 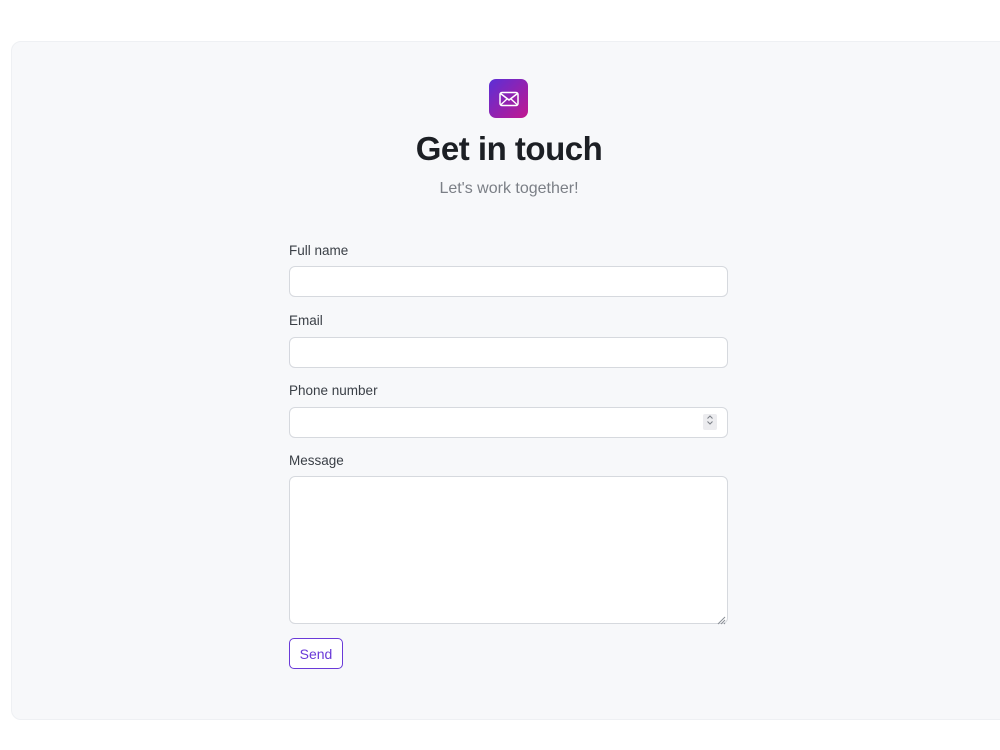 I want to click on resize-handle-icon, so click(x=721, y=618).